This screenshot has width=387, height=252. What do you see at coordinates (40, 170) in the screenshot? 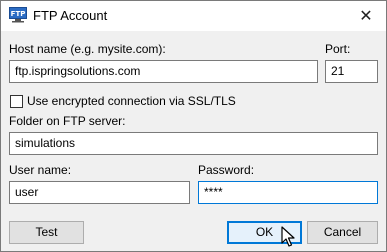
I see `user-name-label: User name:` at bounding box center [40, 170].